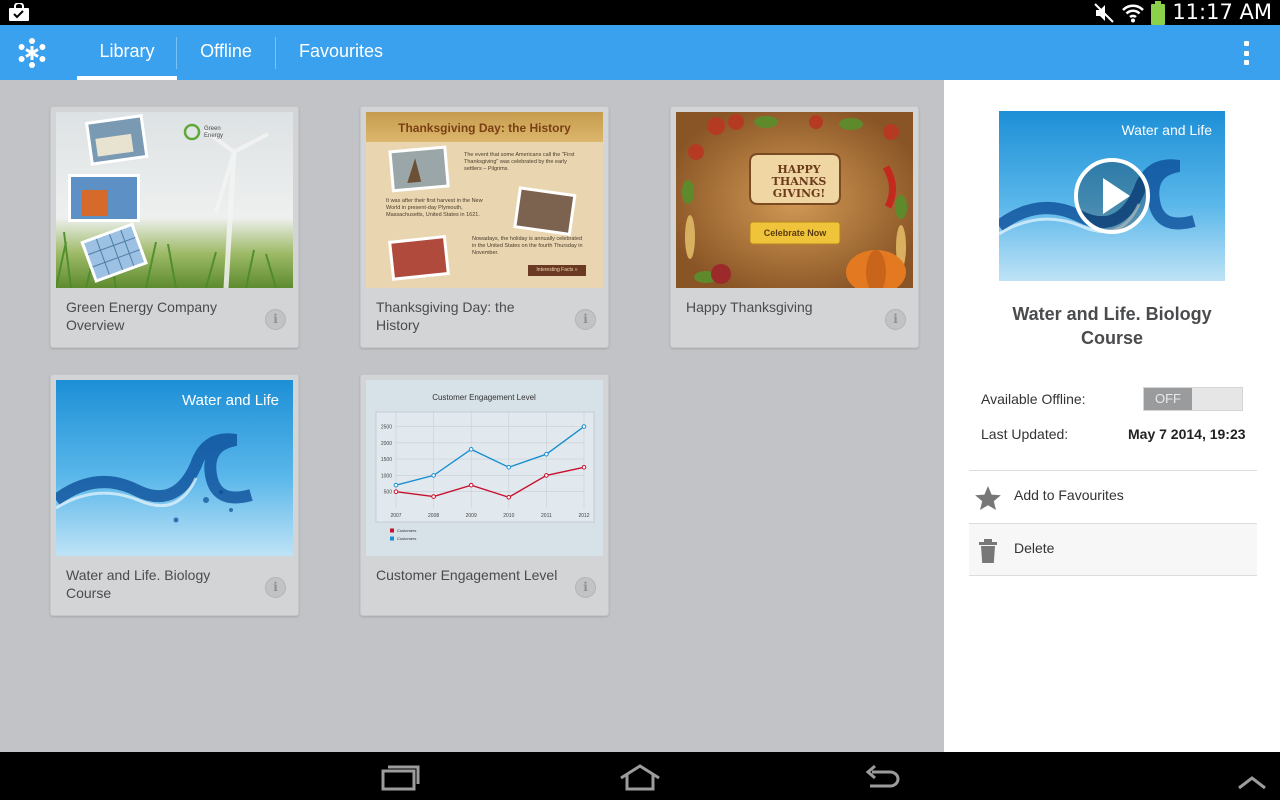  I want to click on thumbnail-button: Celebrate Now, so click(795, 233).